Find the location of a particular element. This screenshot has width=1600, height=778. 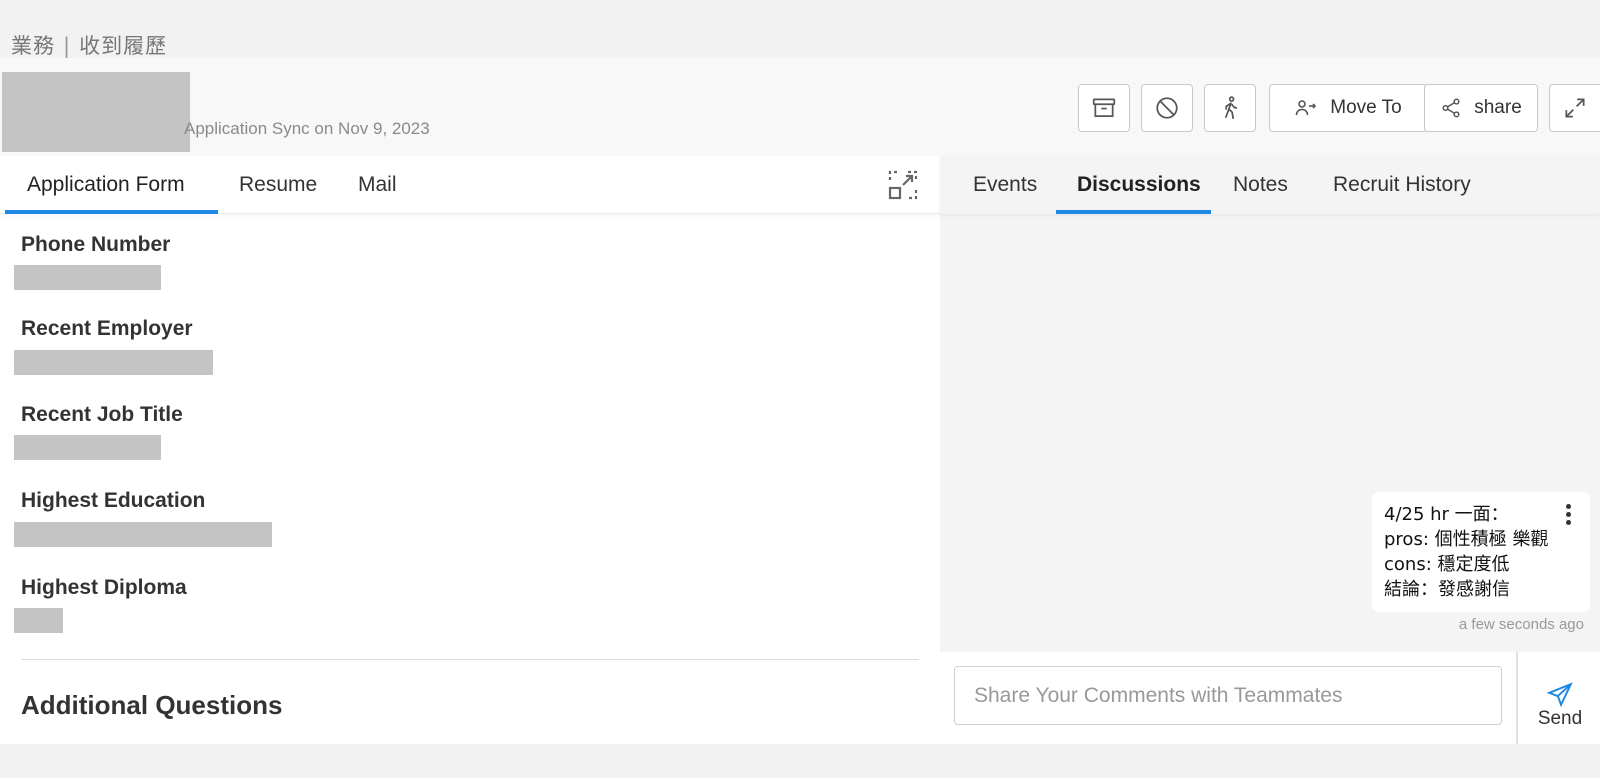

header-actions: Move To share is located at coordinates (800, 108).